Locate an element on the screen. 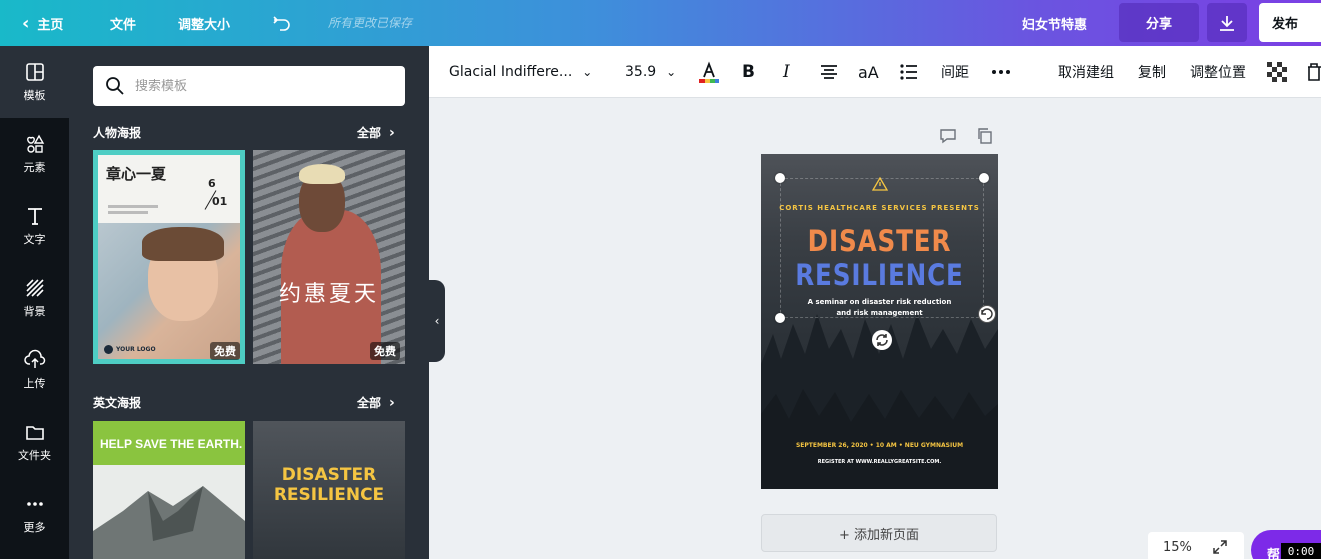 The height and width of the screenshot is (559, 1321). rail-item-label: 模板 is located at coordinates (34, 95).